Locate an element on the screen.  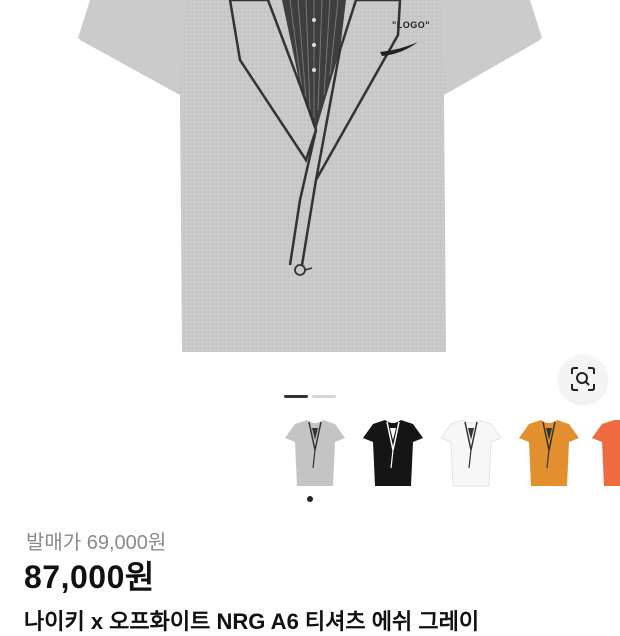
thumbnail-red-orange is located at coordinates (606, 456).